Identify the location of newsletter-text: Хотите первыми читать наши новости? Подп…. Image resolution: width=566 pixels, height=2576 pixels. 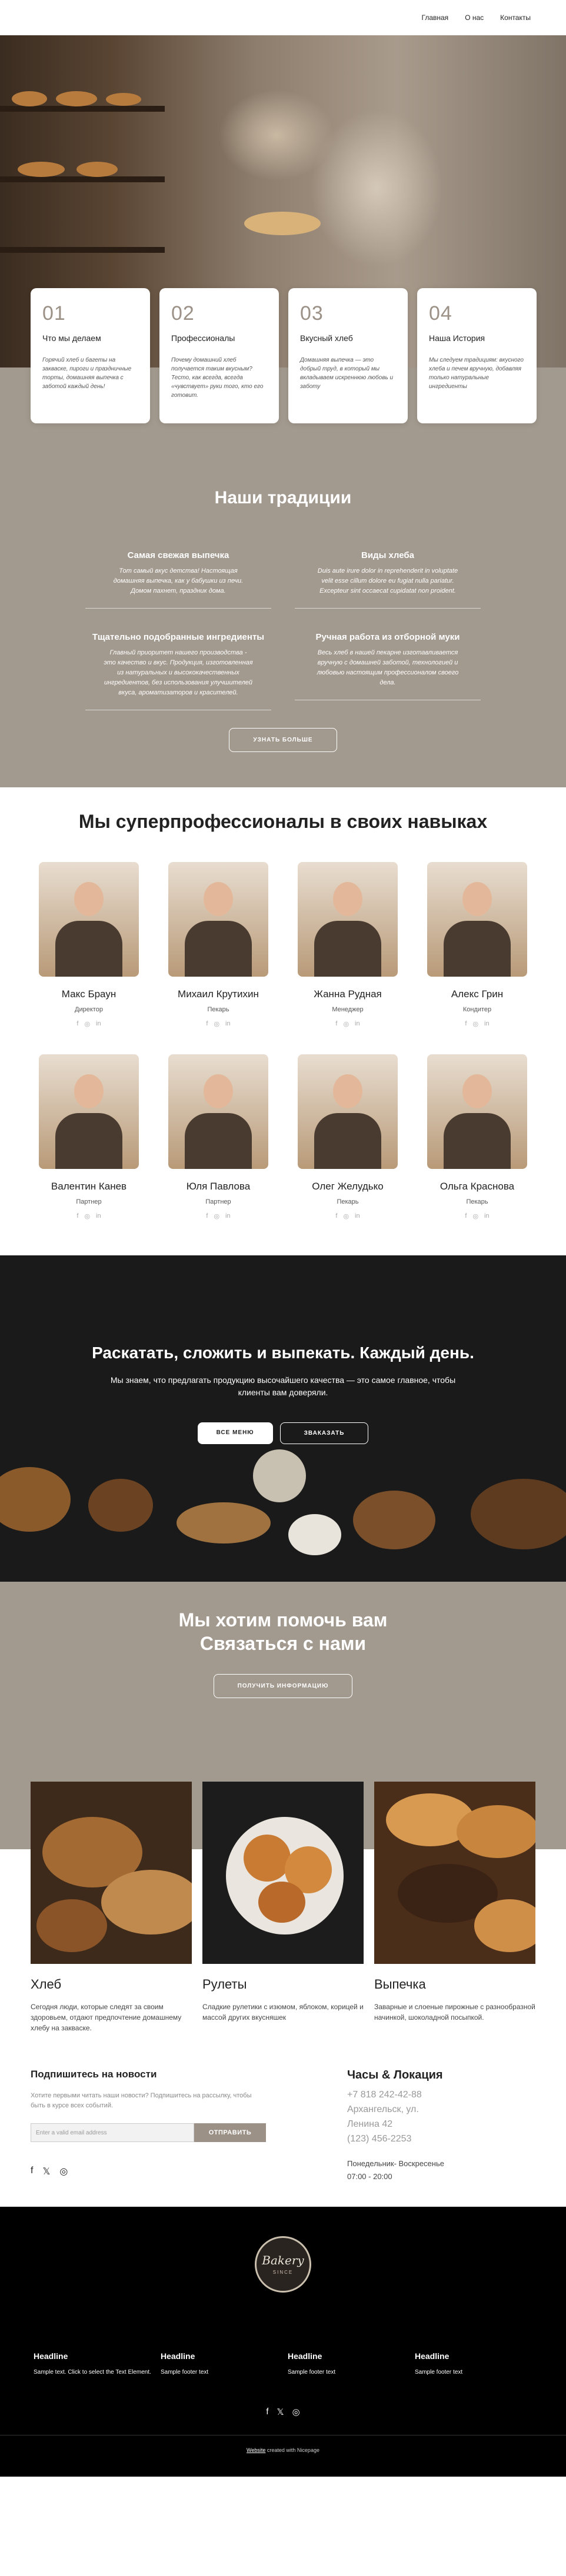
(141, 2100).